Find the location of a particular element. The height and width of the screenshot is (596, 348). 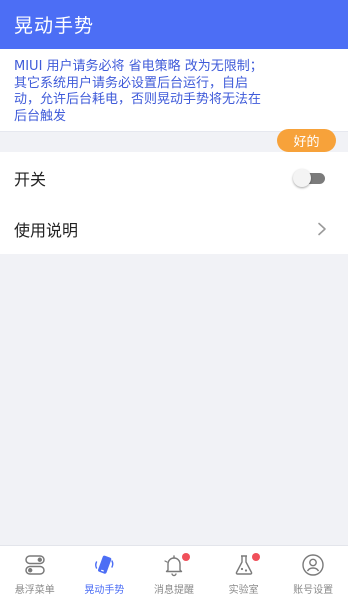

nav-label: 消息提醒 is located at coordinates (173, 590).